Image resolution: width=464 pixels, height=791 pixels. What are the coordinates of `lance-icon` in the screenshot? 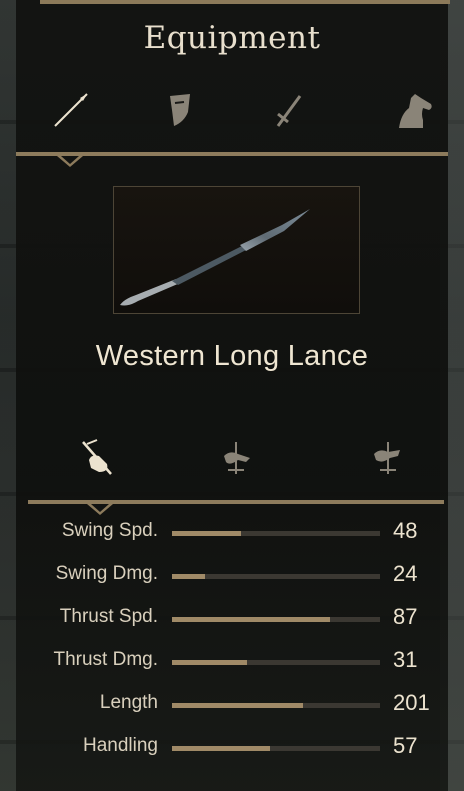 It's located at (71, 110).